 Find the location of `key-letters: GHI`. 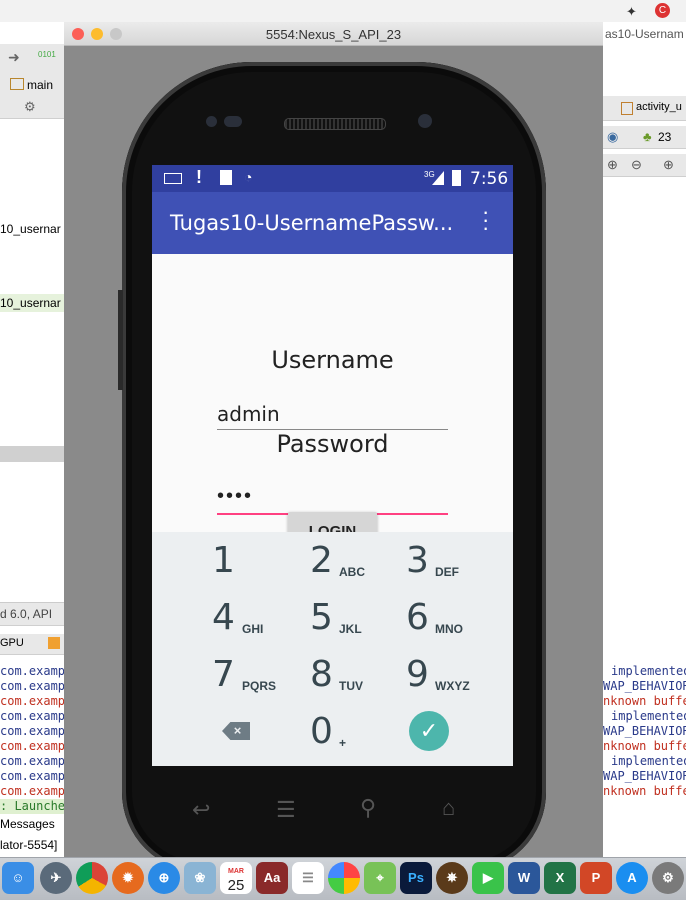

key-letters: GHI is located at coordinates (253, 629).